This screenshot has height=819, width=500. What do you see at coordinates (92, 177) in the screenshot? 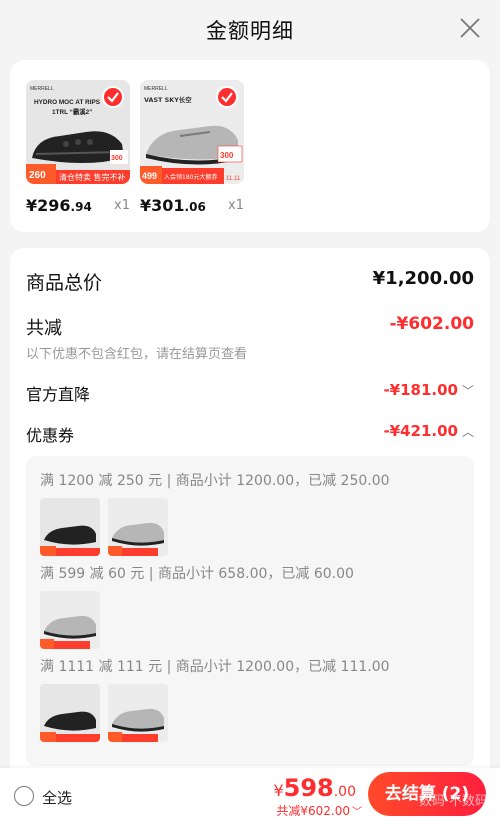
I see `promo-text: 清仓特卖 售完不补` at bounding box center [92, 177].